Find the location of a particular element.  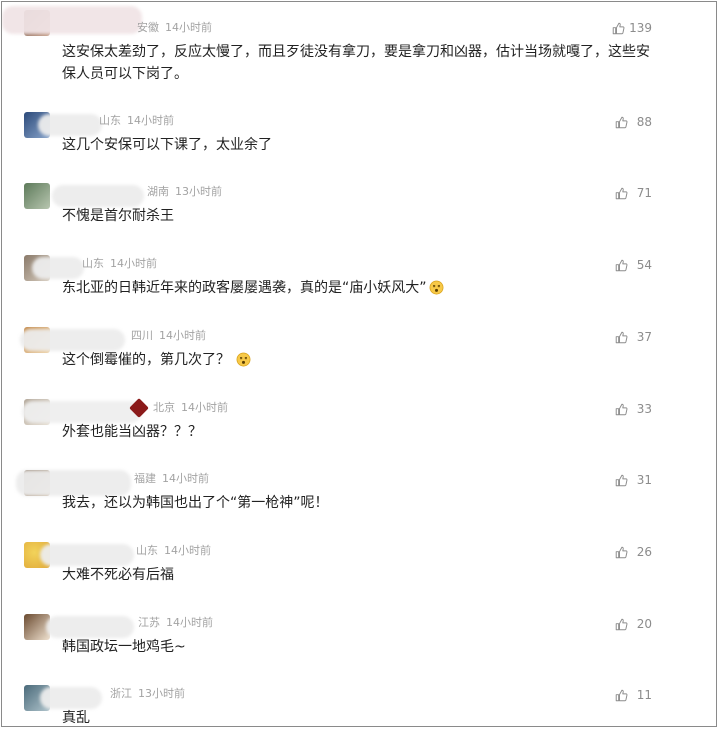

like-count: 11 is located at coordinates (644, 695).